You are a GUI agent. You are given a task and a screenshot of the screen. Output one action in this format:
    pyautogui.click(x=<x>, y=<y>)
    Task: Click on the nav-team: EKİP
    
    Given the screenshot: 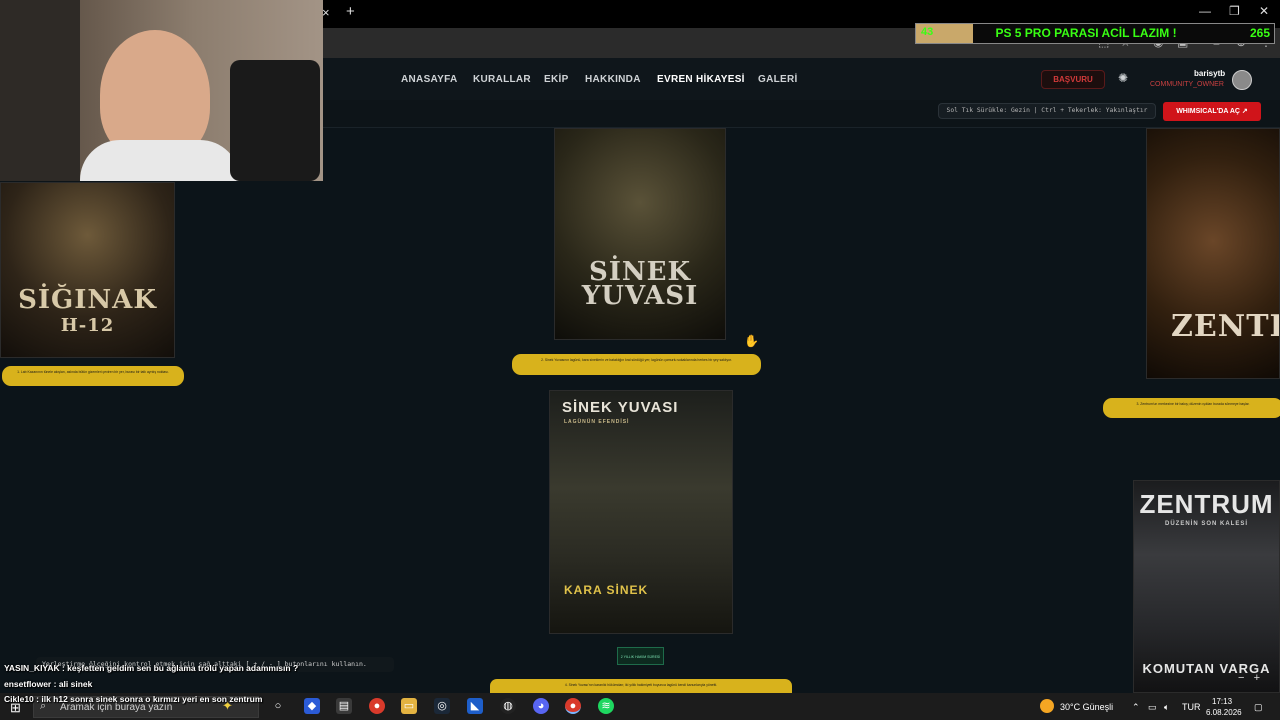 What is the action you would take?
    pyautogui.click(x=556, y=79)
    